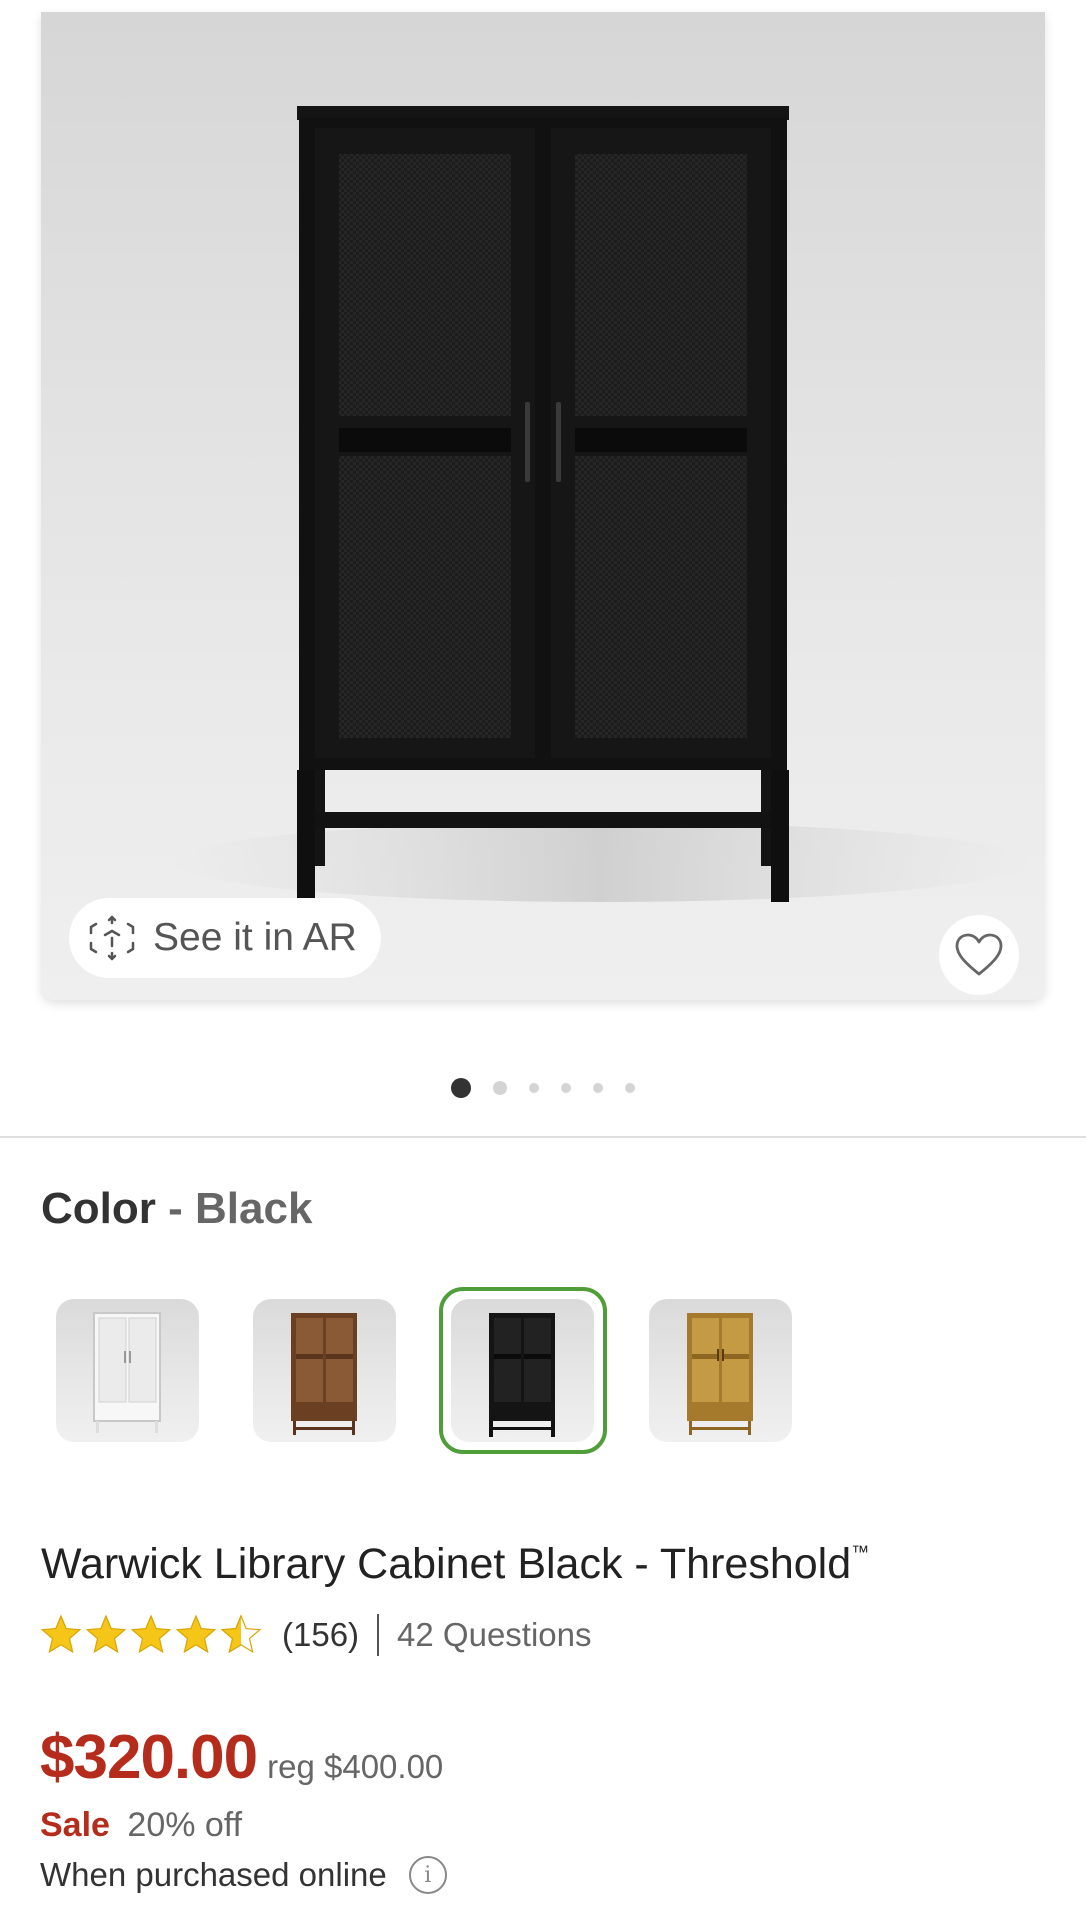 Image resolution: width=1086 pixels, height=1920 pixels. Describe the element at coordinates (185, 1825) in the screenshot. I see `discount-text: 20% off` at that location.